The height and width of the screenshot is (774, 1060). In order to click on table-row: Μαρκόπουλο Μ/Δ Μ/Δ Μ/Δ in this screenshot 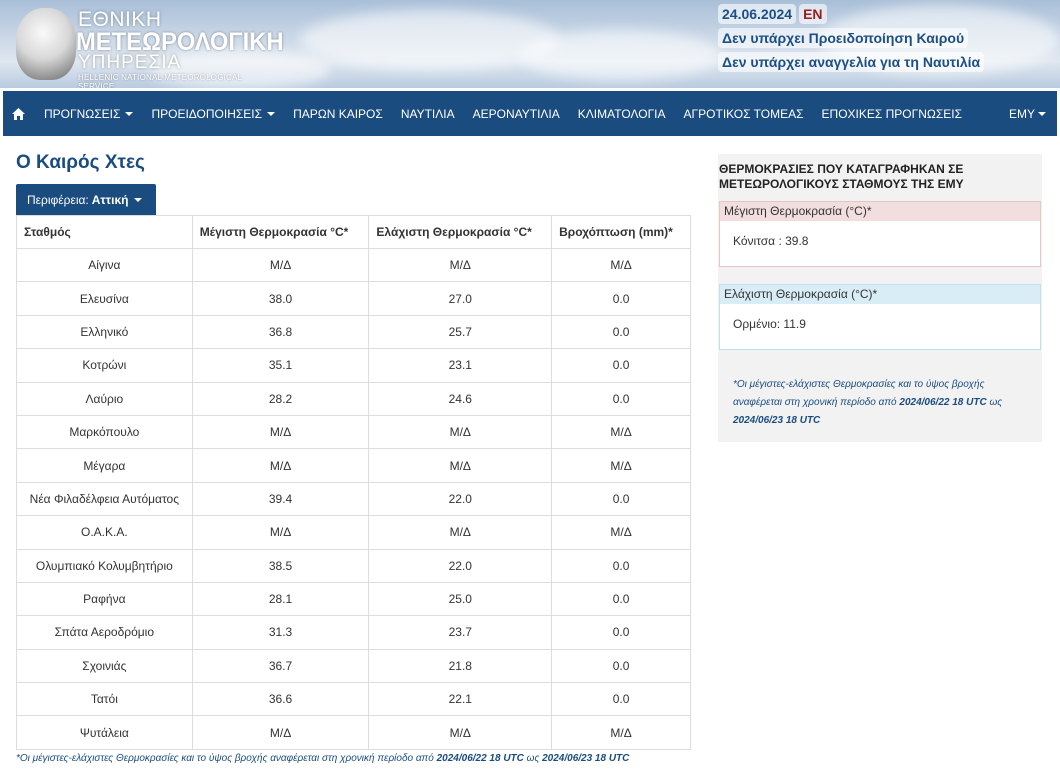, I will do `click(353, 432)`.